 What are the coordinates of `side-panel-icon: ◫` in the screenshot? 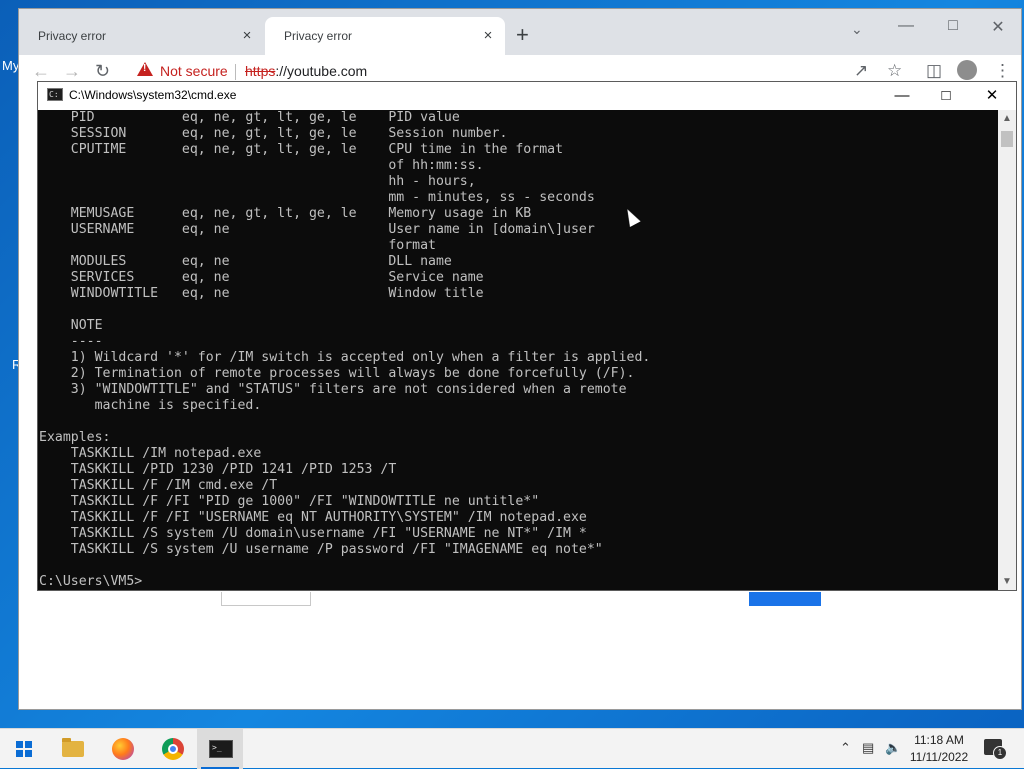 It's located at (934, 71).